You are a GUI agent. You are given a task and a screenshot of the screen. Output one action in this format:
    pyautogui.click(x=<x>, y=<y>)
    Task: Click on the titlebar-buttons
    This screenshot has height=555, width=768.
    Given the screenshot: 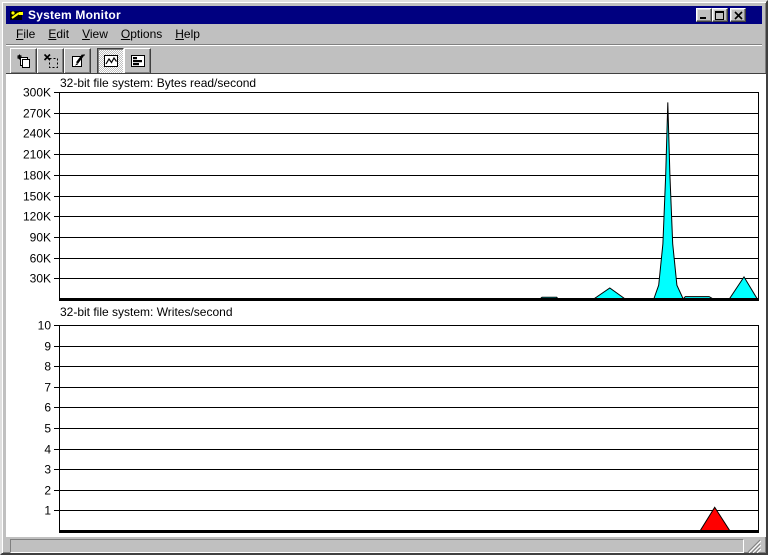 What is the action you would take?
    pyautogui.click(x=721, y=15)
    